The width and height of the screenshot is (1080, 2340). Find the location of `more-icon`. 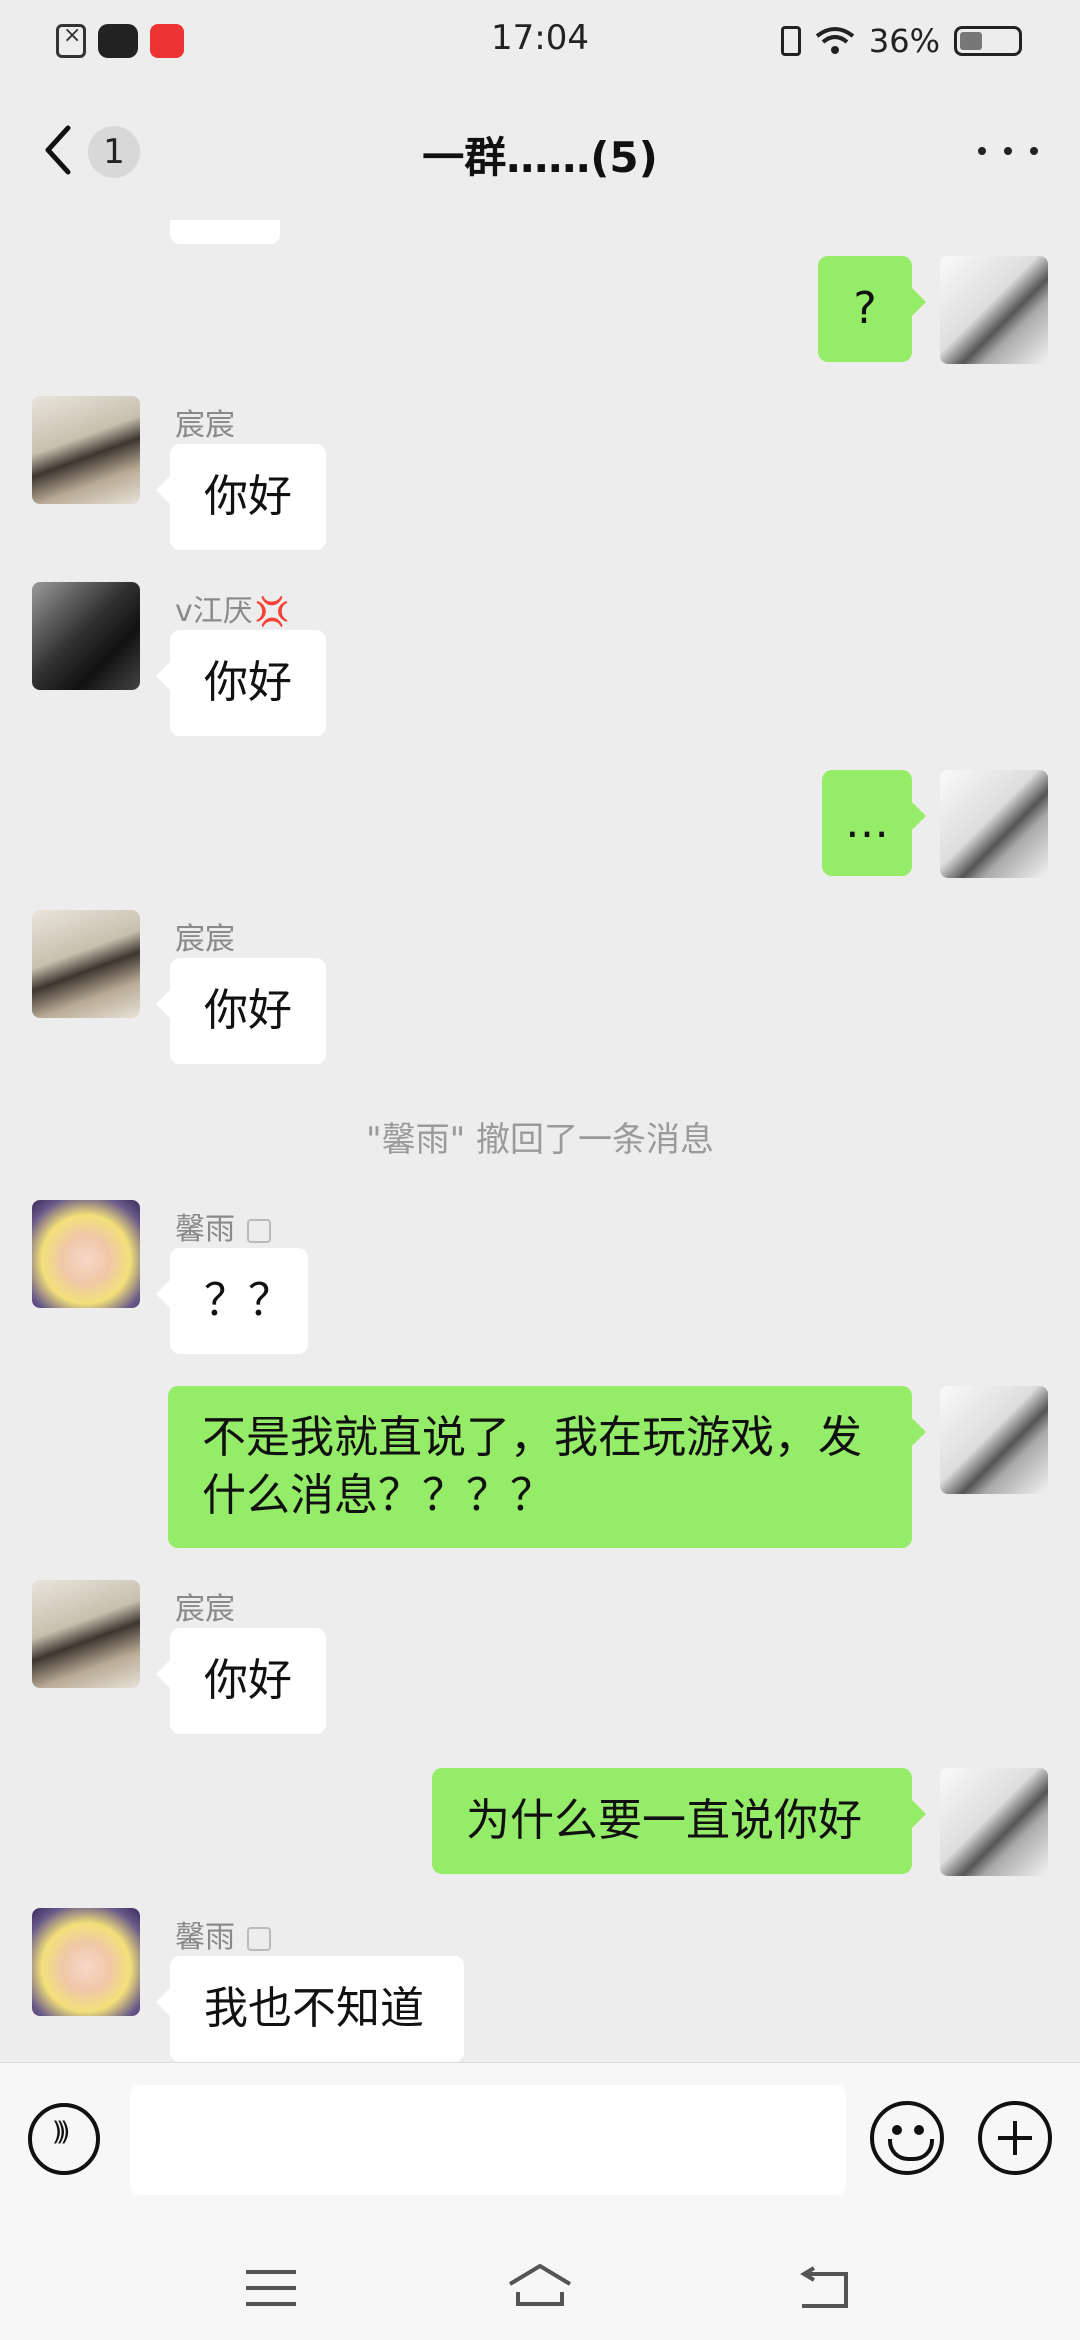

more-icon is located at coordinates (1008, 151).